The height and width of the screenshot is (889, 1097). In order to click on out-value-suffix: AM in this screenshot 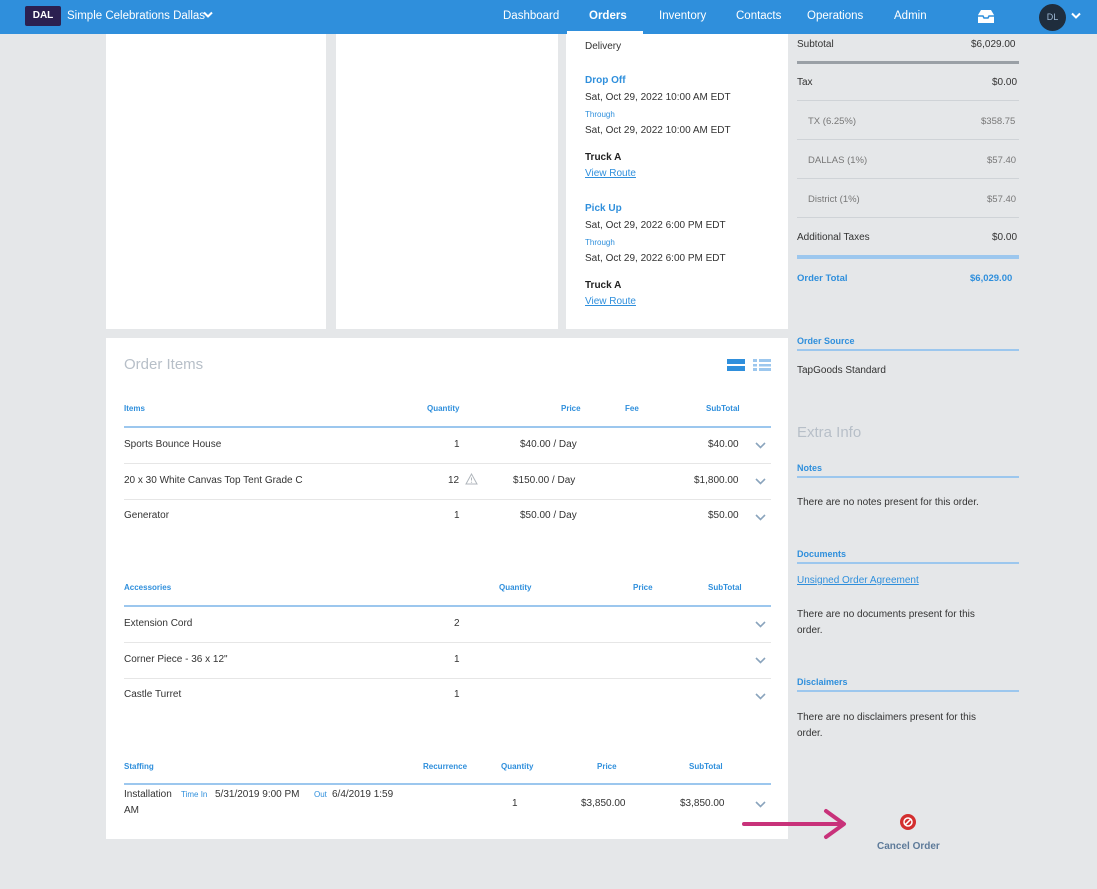, I will do `click(131, 810)`.